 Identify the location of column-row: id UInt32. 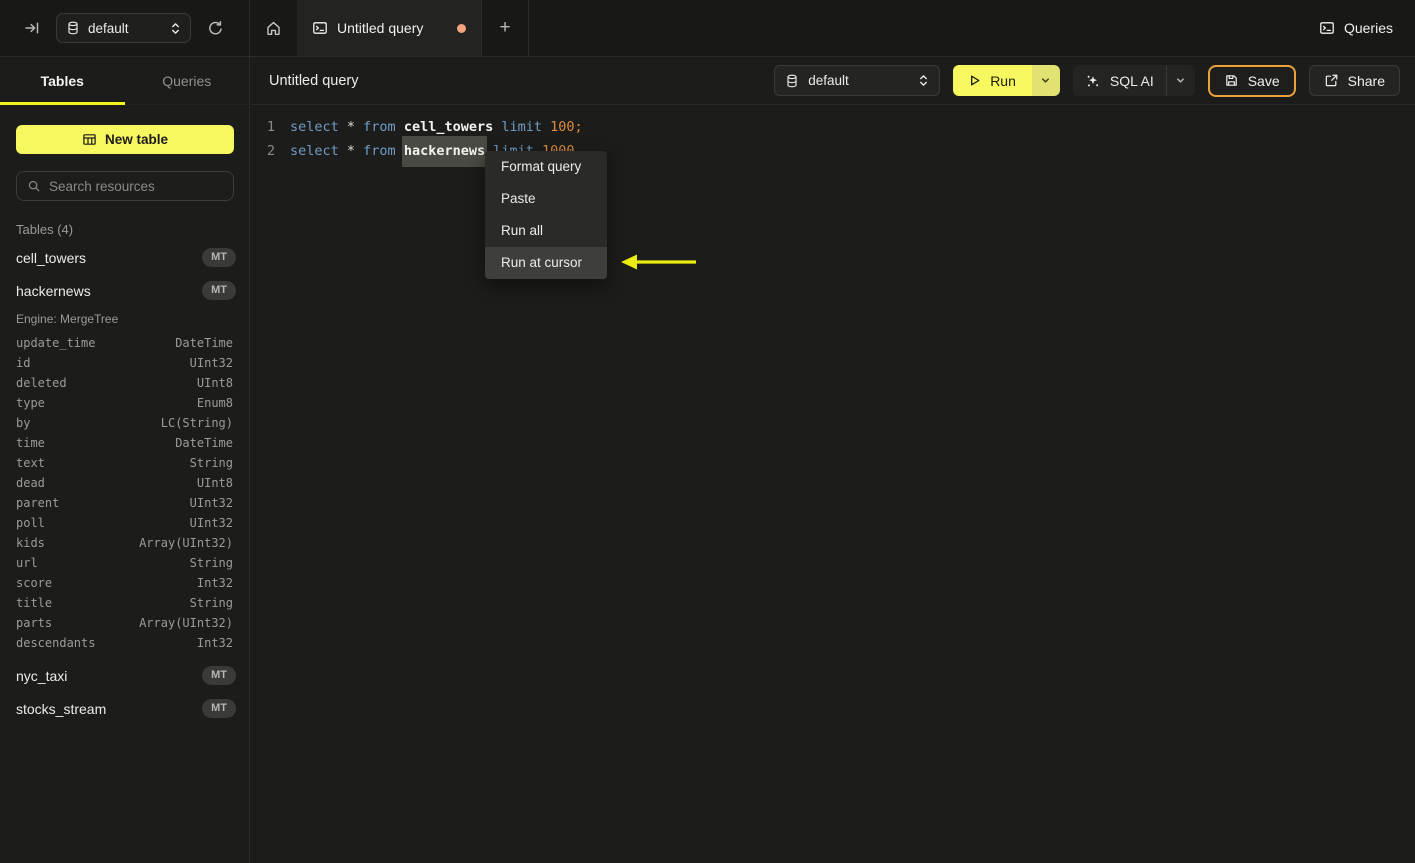
(124, 363).